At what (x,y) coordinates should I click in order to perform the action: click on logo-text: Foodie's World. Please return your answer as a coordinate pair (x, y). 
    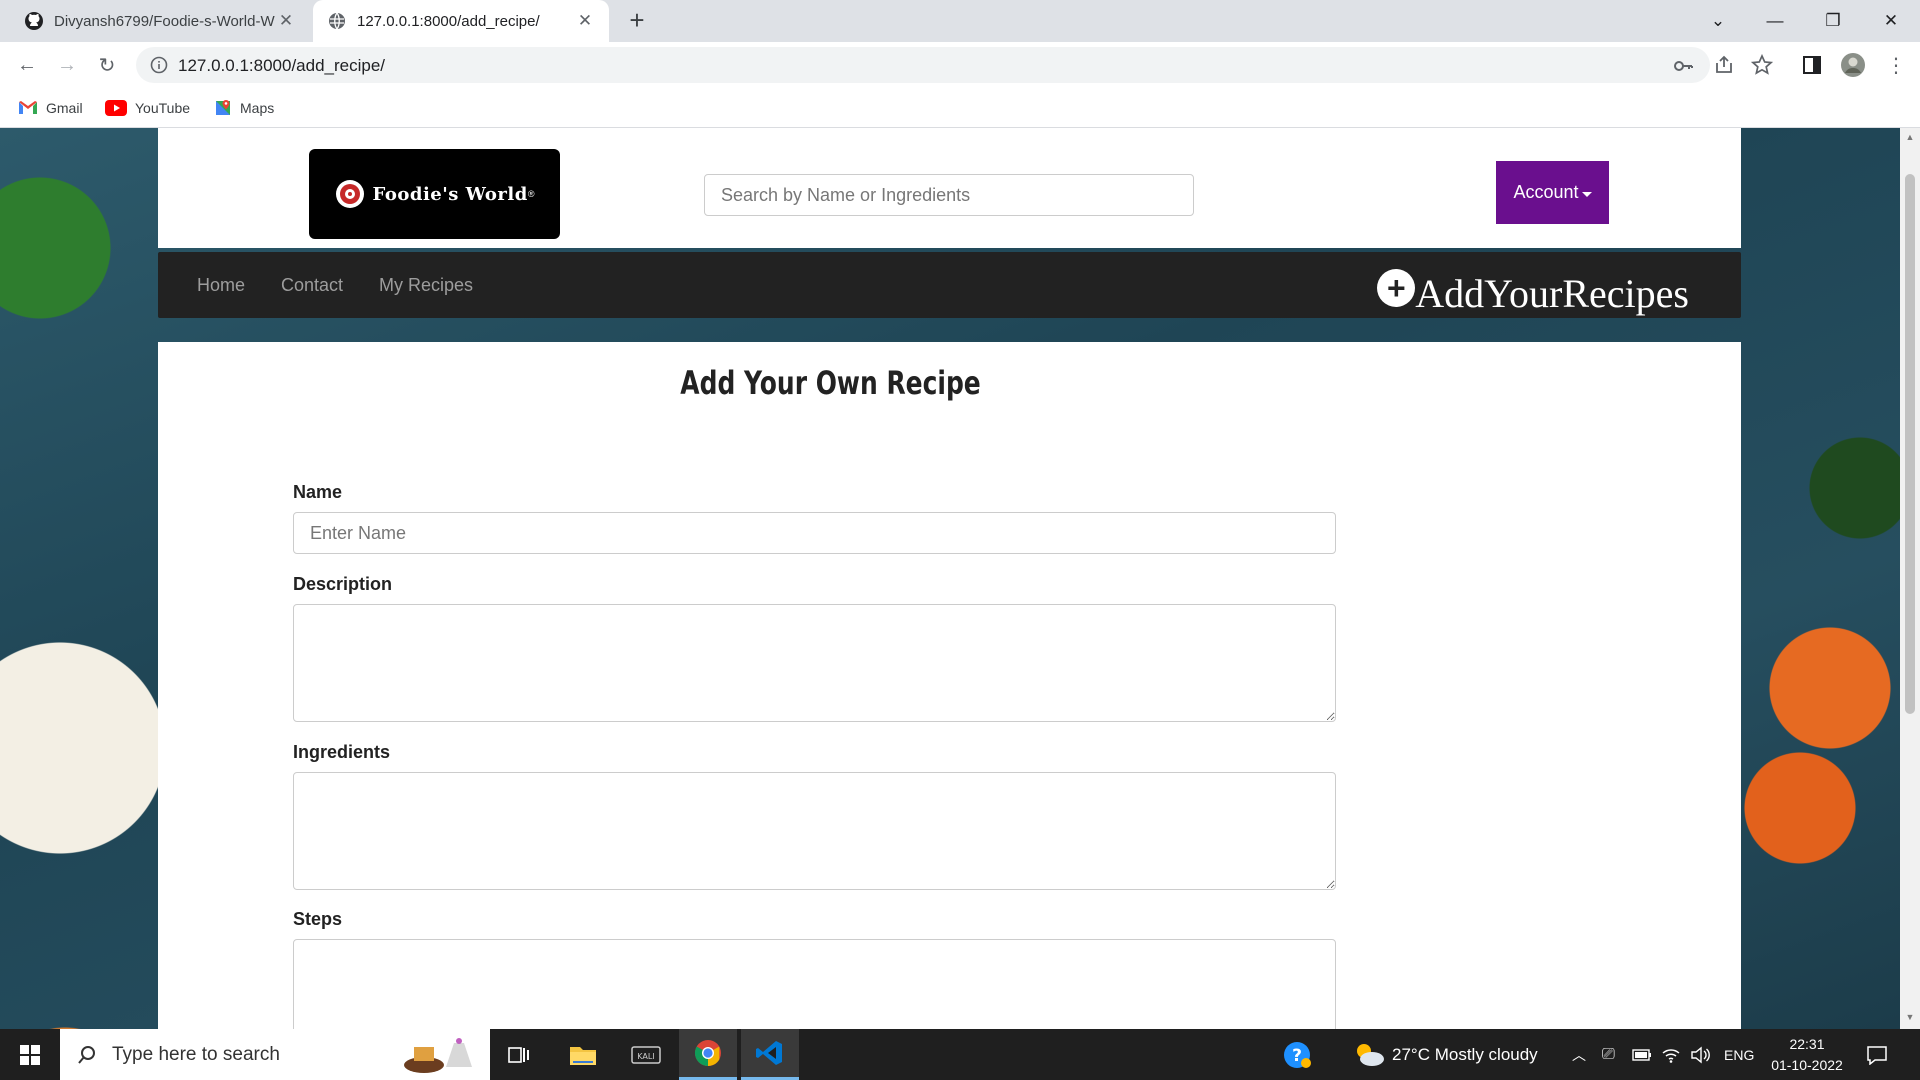
    Looking at the image, I should click on (450, 194).